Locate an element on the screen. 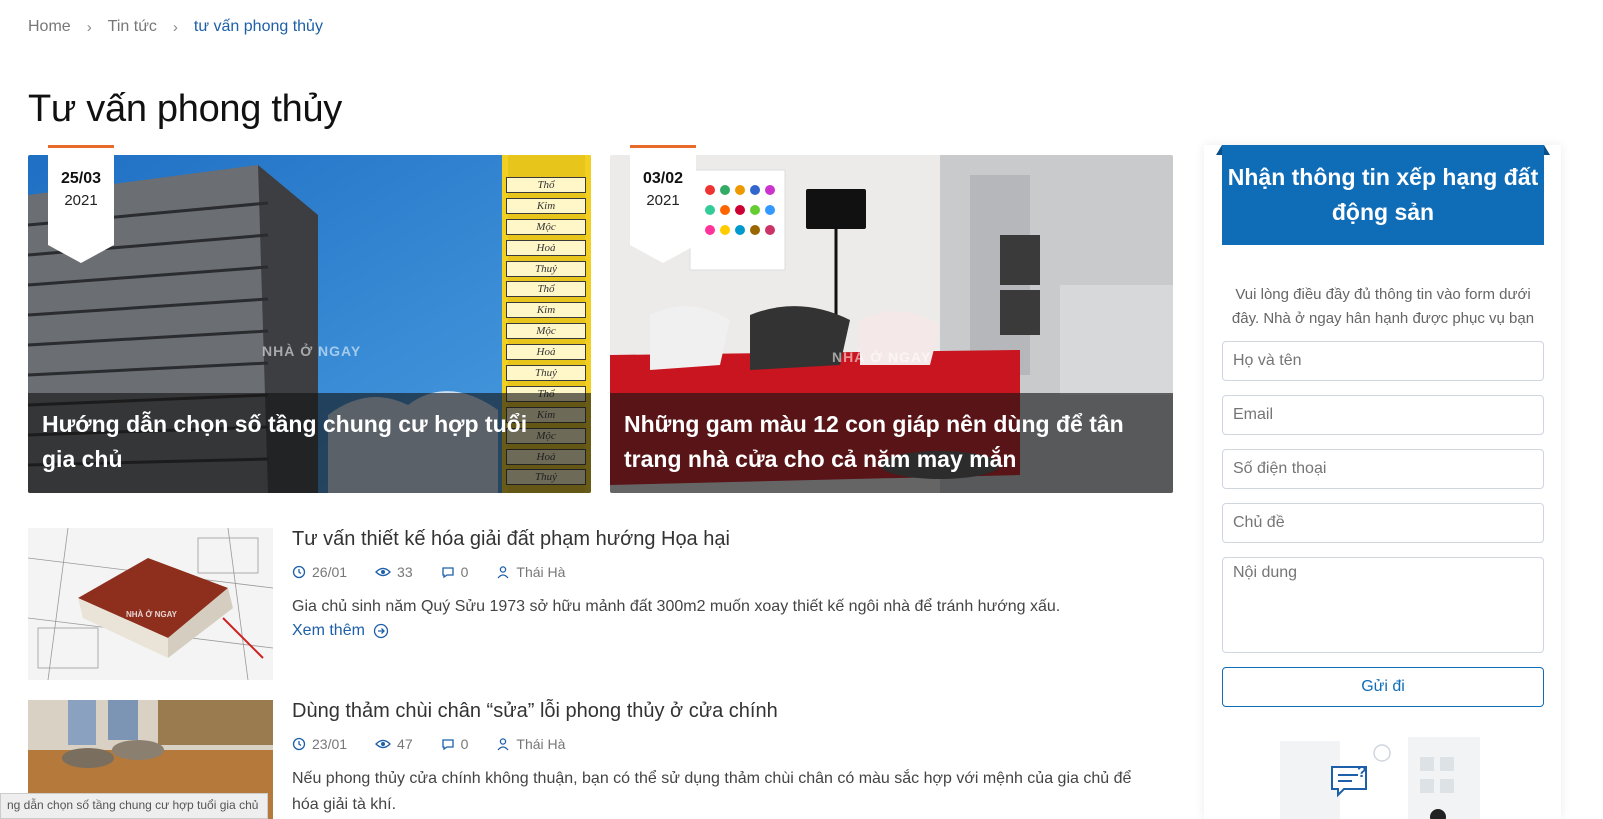 Image resolution: width=1603 pixels, height=819 pixels. post-thumbnail: NHÀ Ở NGAY is located at coordinates (150, 604).